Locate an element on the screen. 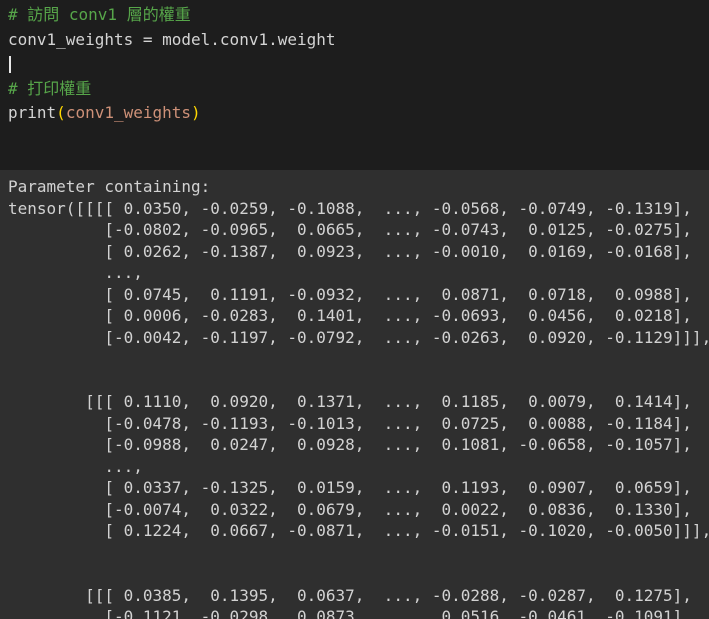 This screenshot has height=619, width=709. text-cursor is located at coordinates (10, 64).